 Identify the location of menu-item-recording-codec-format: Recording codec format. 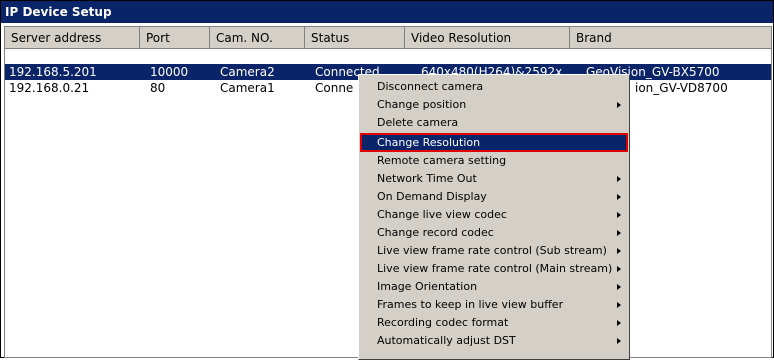
(494, 322).